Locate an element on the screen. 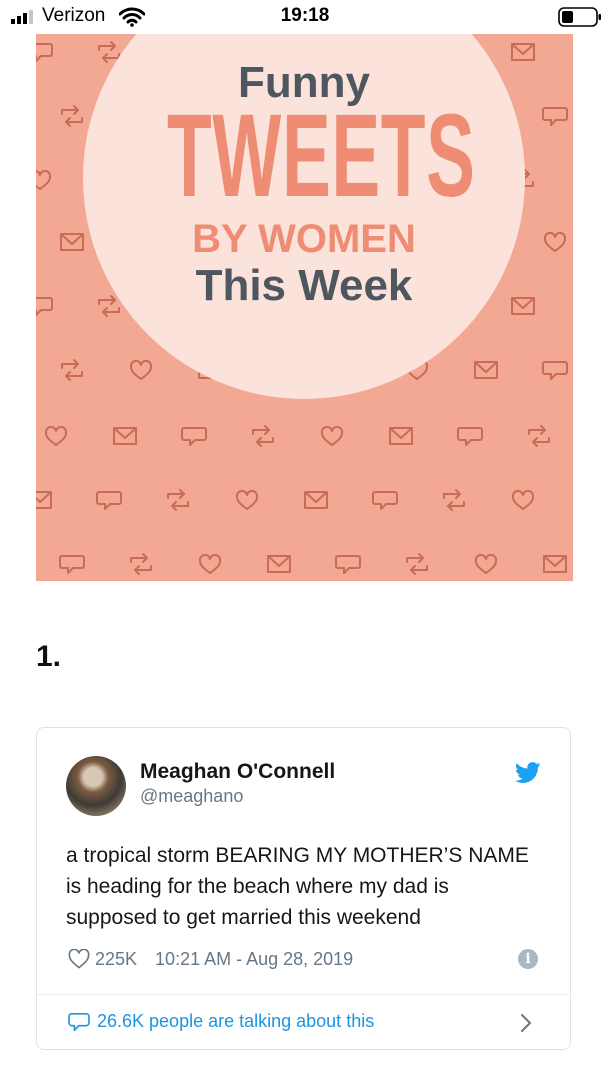  tweet-author-name: Meaghan O'Connell is located at coordinates (237, 772).